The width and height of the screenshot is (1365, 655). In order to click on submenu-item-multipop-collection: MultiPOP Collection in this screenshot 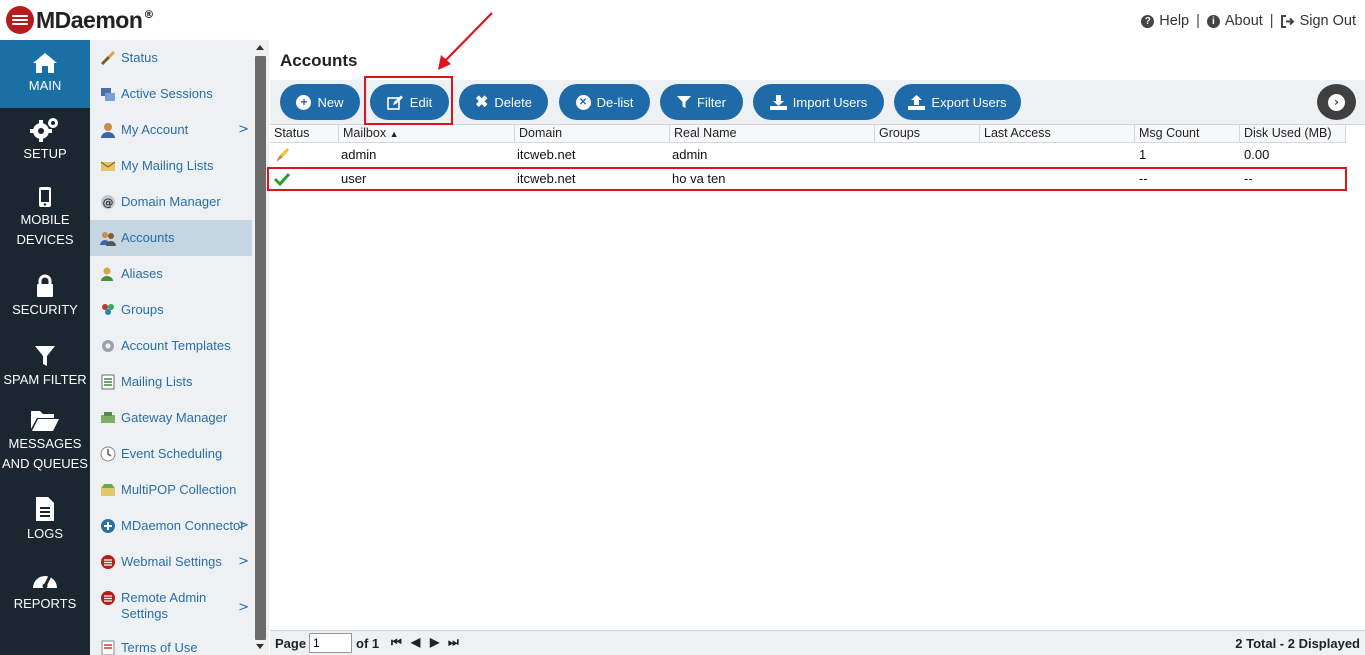, I will do `click(171, 490)`.